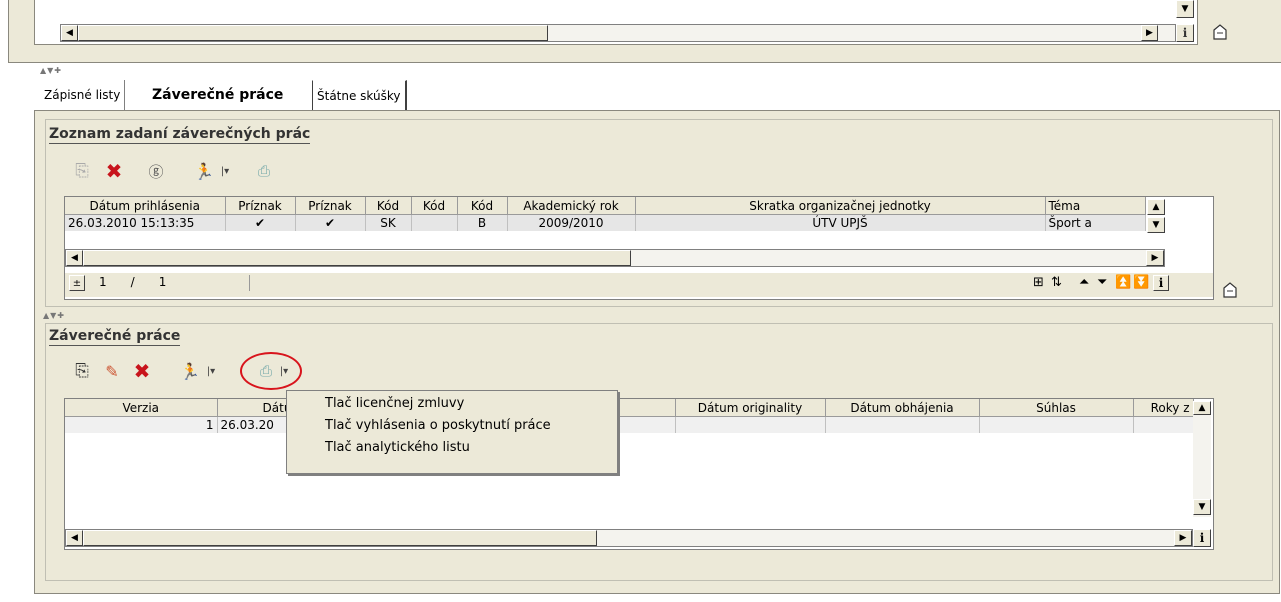  I want to click on col-kod-1: Kód, so click(388, 206).